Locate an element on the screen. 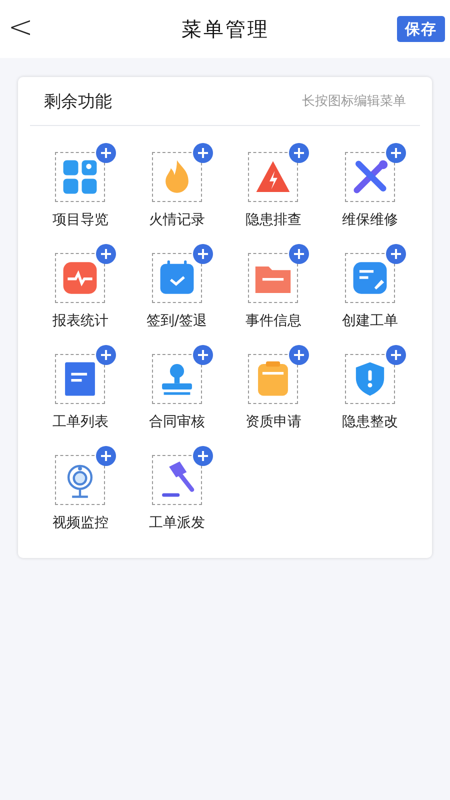 Image resolution: width=450 pixels, height=800 pixels. hint-text: 长按图标编辑菜单 is located at coordinates (354, 101).